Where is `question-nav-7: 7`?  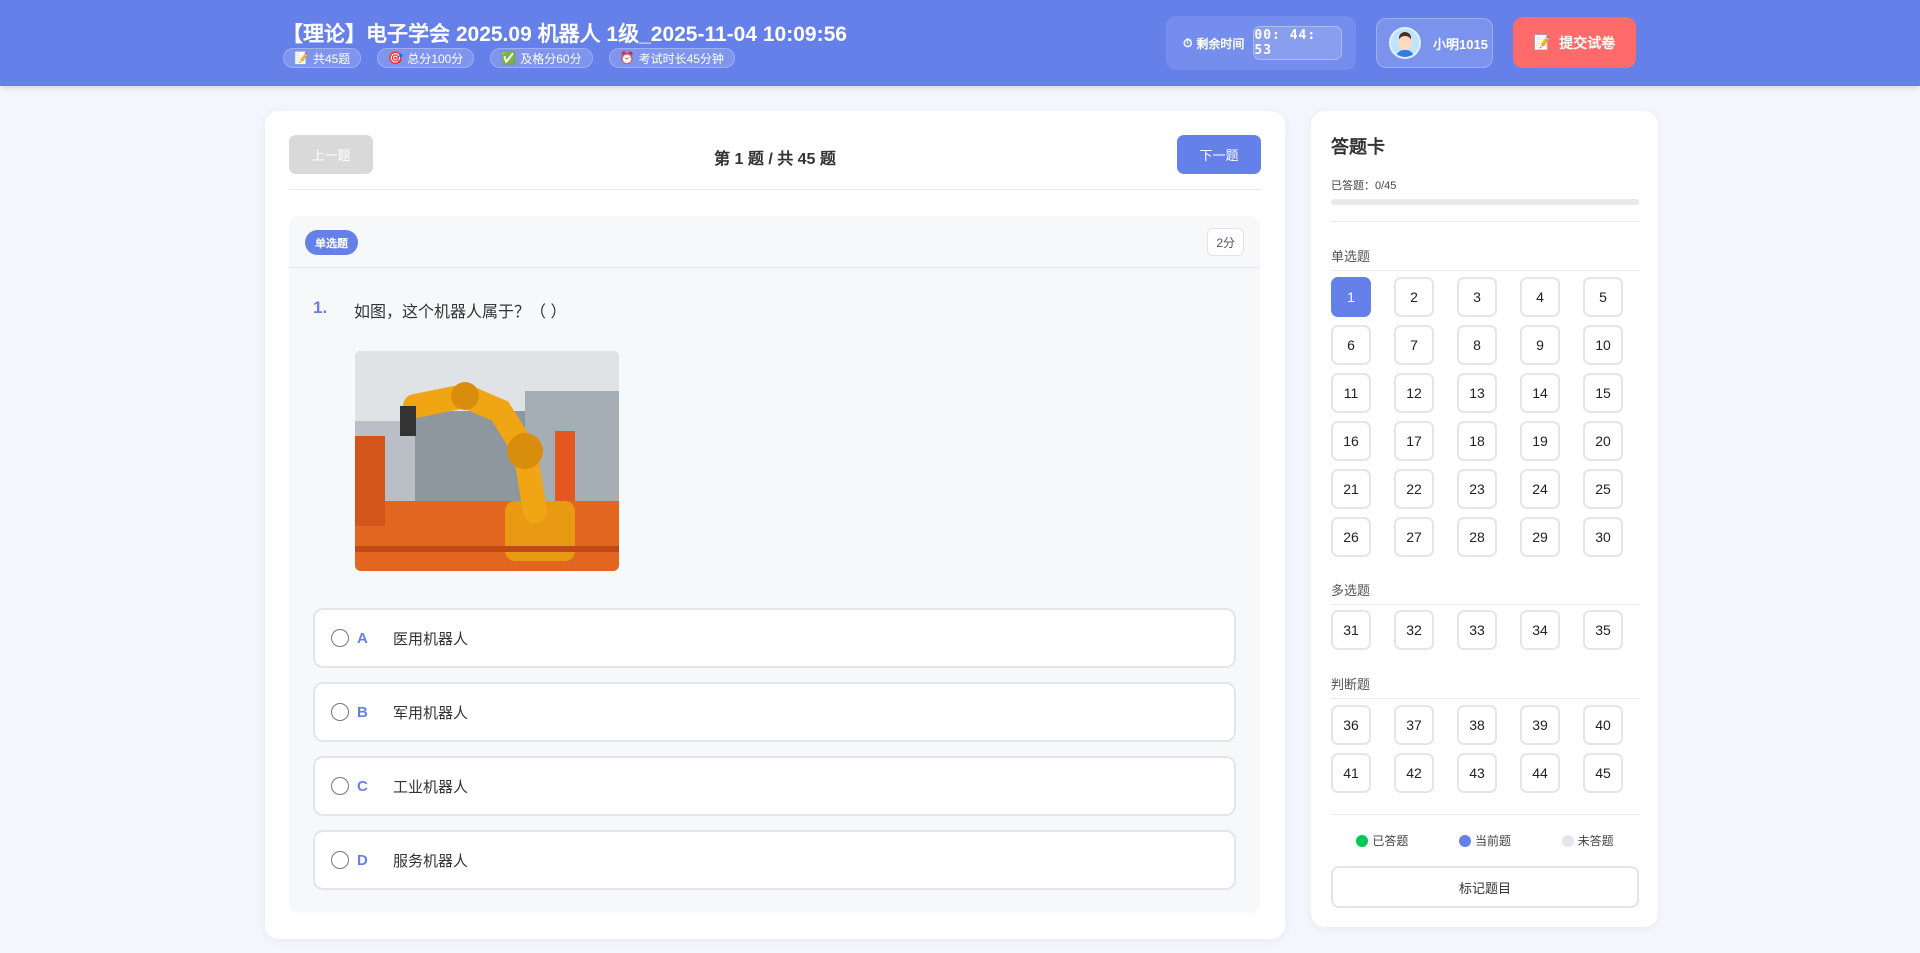 question-nav-7: 7 is located at coordinates (1414, 345).